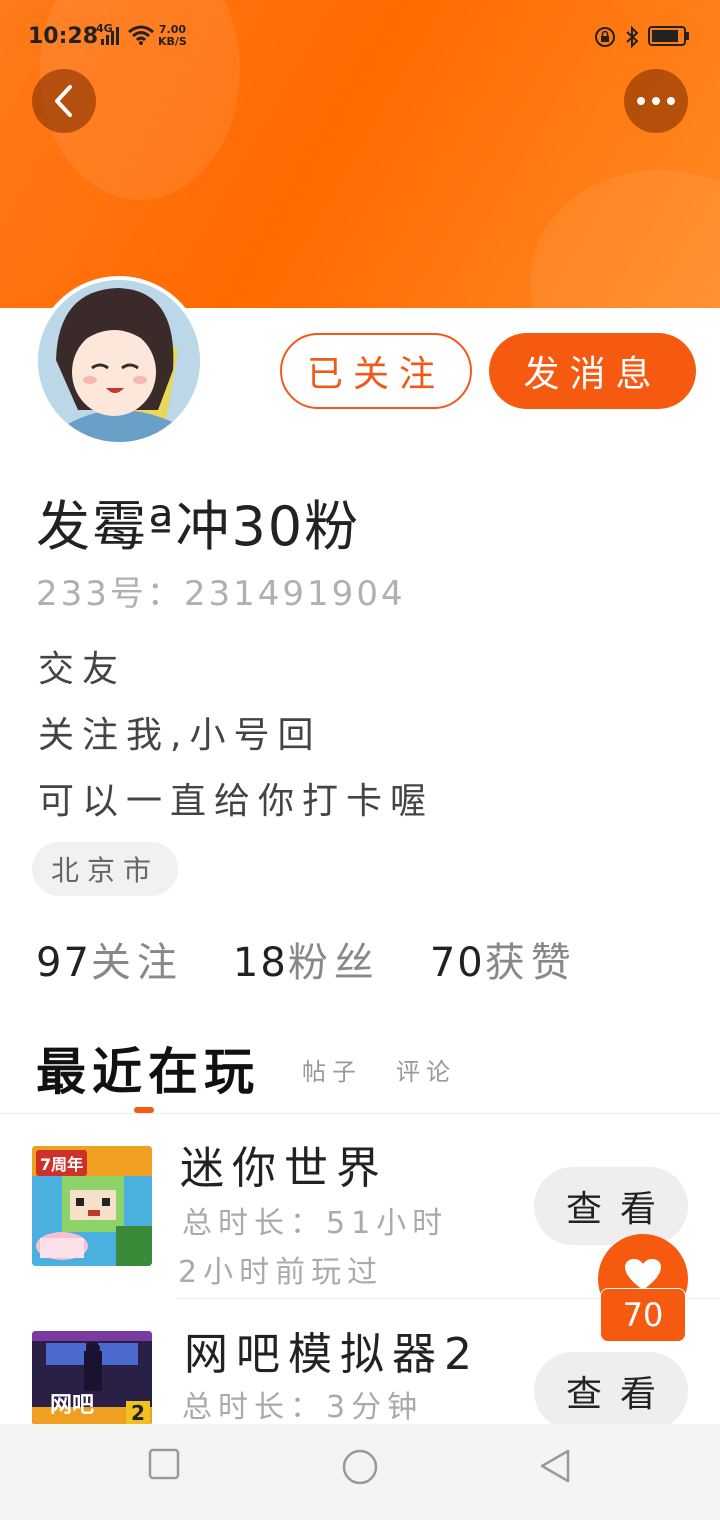 The height and width of the screenshot is (1520, 720). I want to click on game-total-time: 总时长：3分钟, so click(303, 1407).